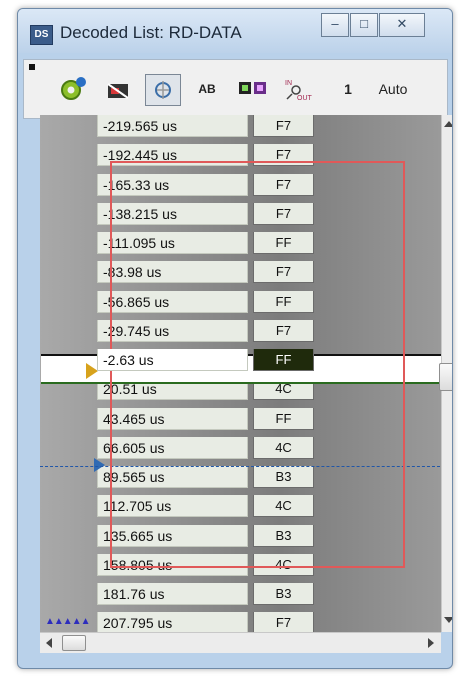 The height and width of the screenshot is (677, 467). What do you see at coordinates (393, 89) in the screenshot?
I see `auto-mode-selector: Auto` at bounding box center [393, 89].